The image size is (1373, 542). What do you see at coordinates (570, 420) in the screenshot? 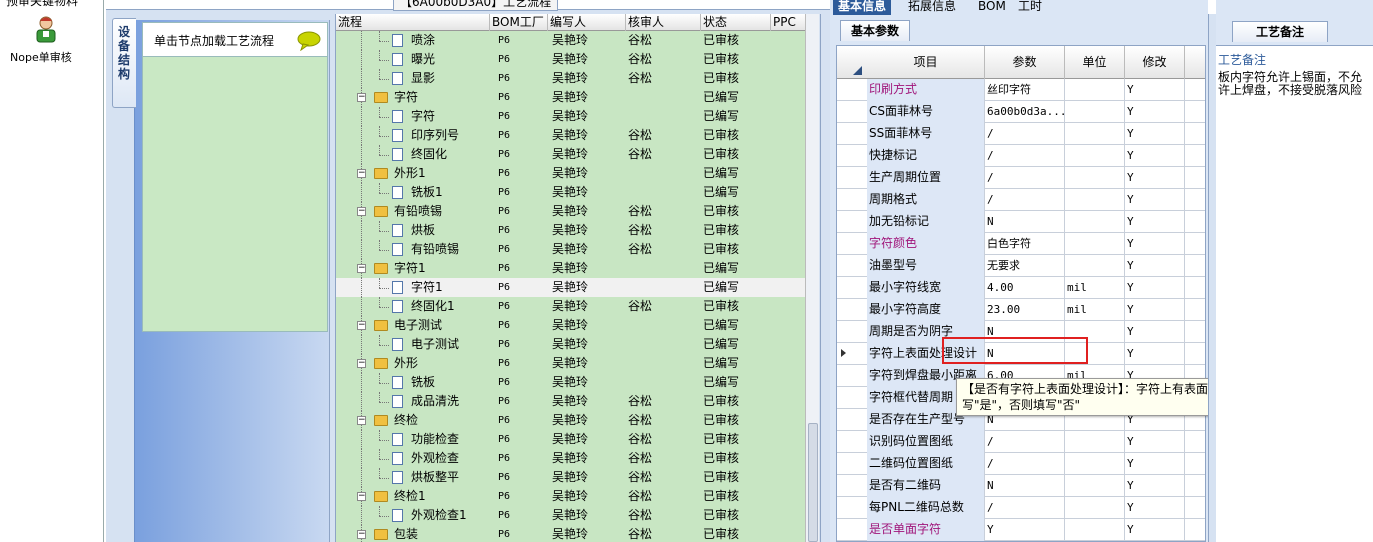
I see `tree-row: − 终检 P6 吴艳玲 谷松 已审核` at bounding box center [570, 420].